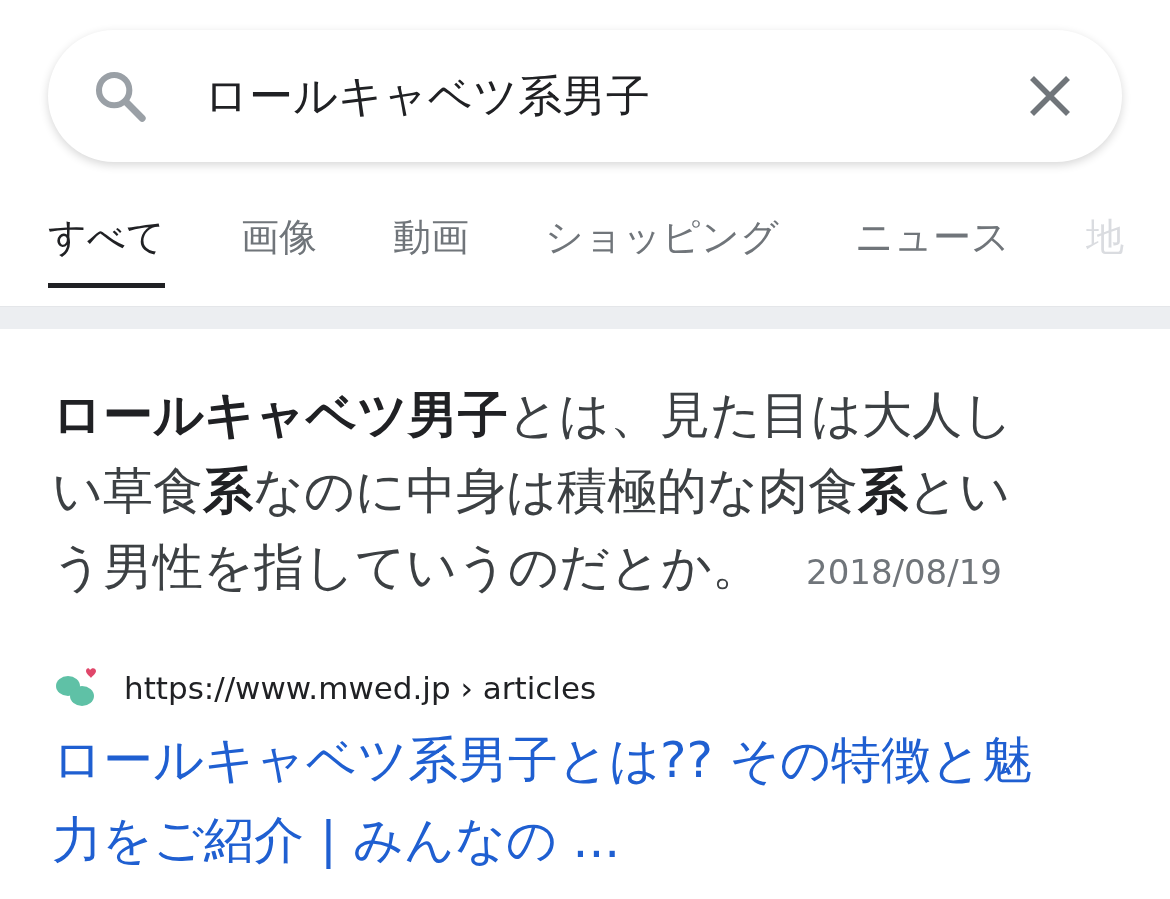  Describe the element at coordinates (662, 246) in the screenshot. I see `tab: ショッピング` at that location.